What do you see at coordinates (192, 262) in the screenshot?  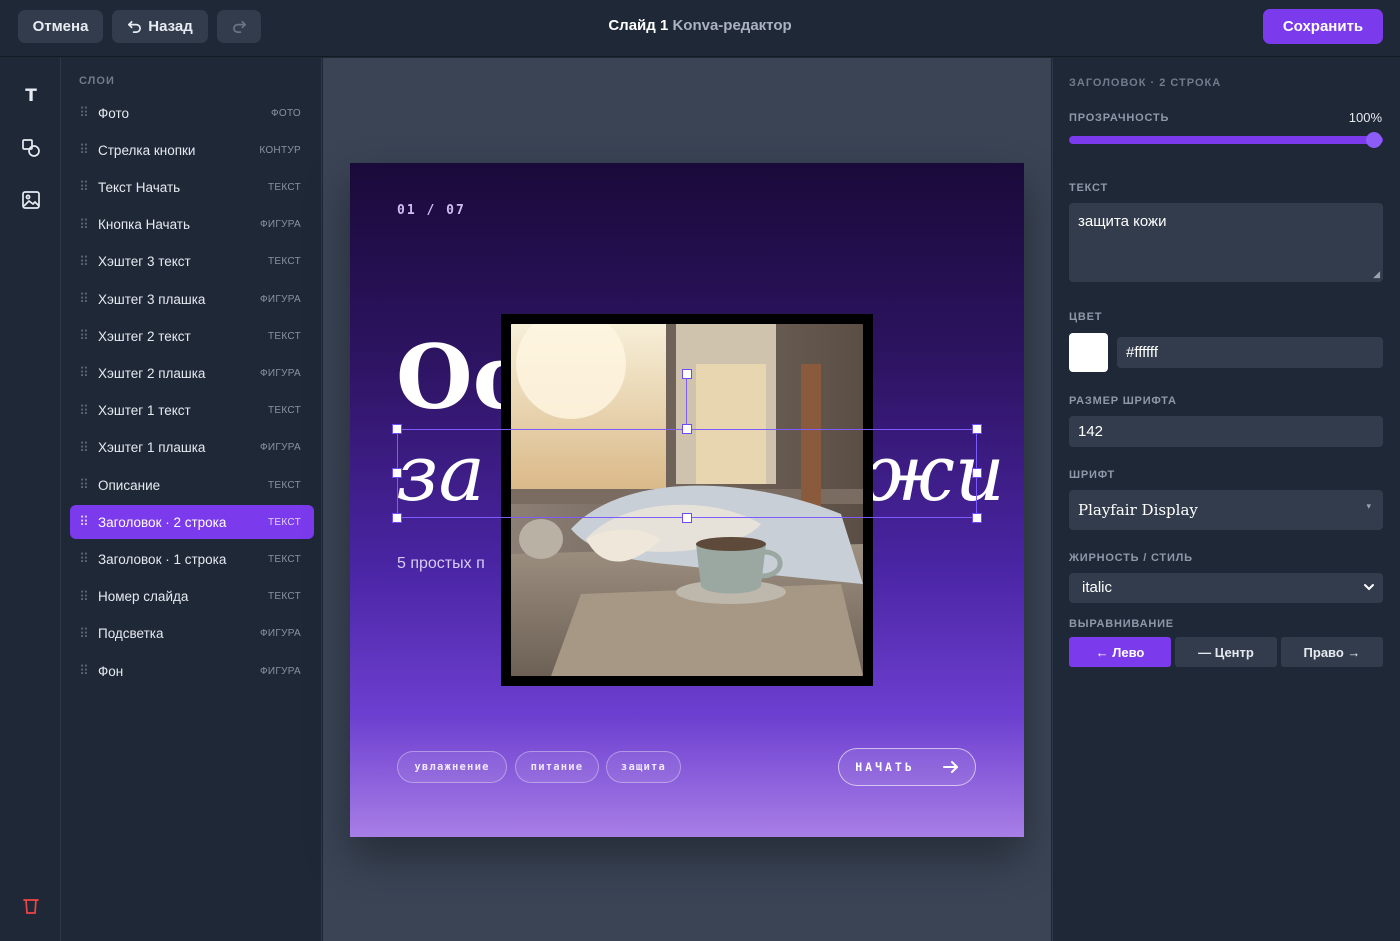 I see `layer-row: ⠿ Хэштег 3 текст ТЕКСТ` at bounding box center [192, 262].